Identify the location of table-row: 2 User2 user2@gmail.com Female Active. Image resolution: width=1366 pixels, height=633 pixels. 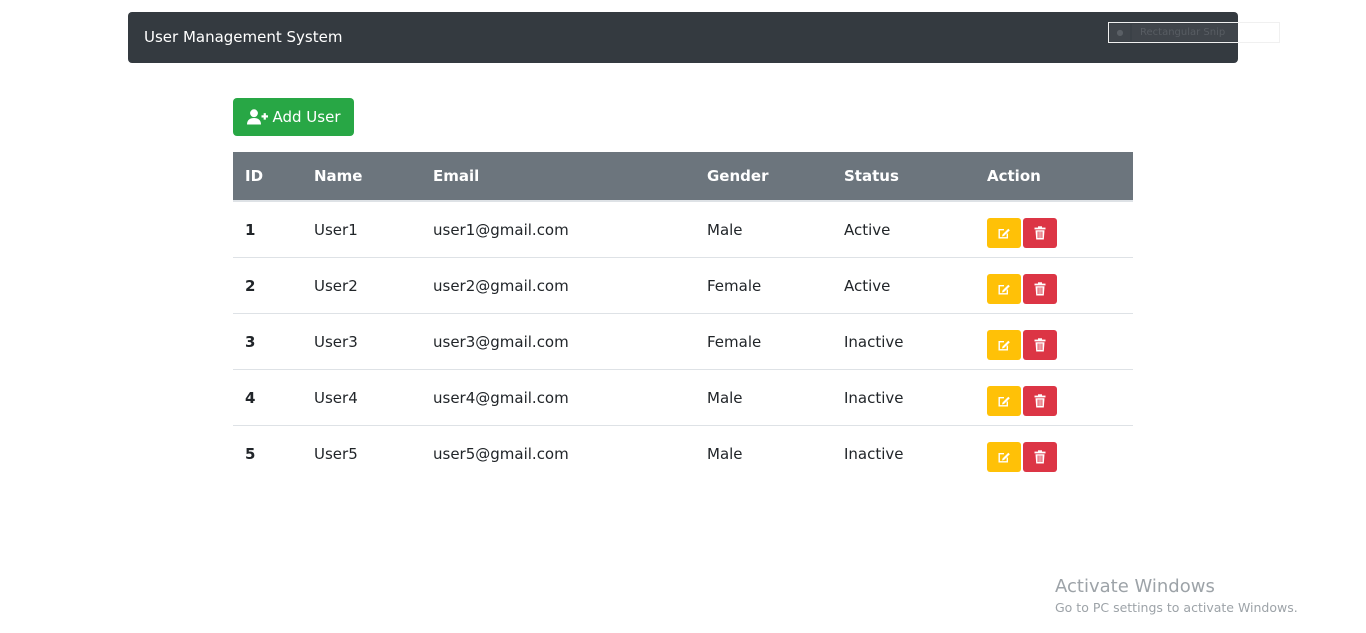
(683, 285).